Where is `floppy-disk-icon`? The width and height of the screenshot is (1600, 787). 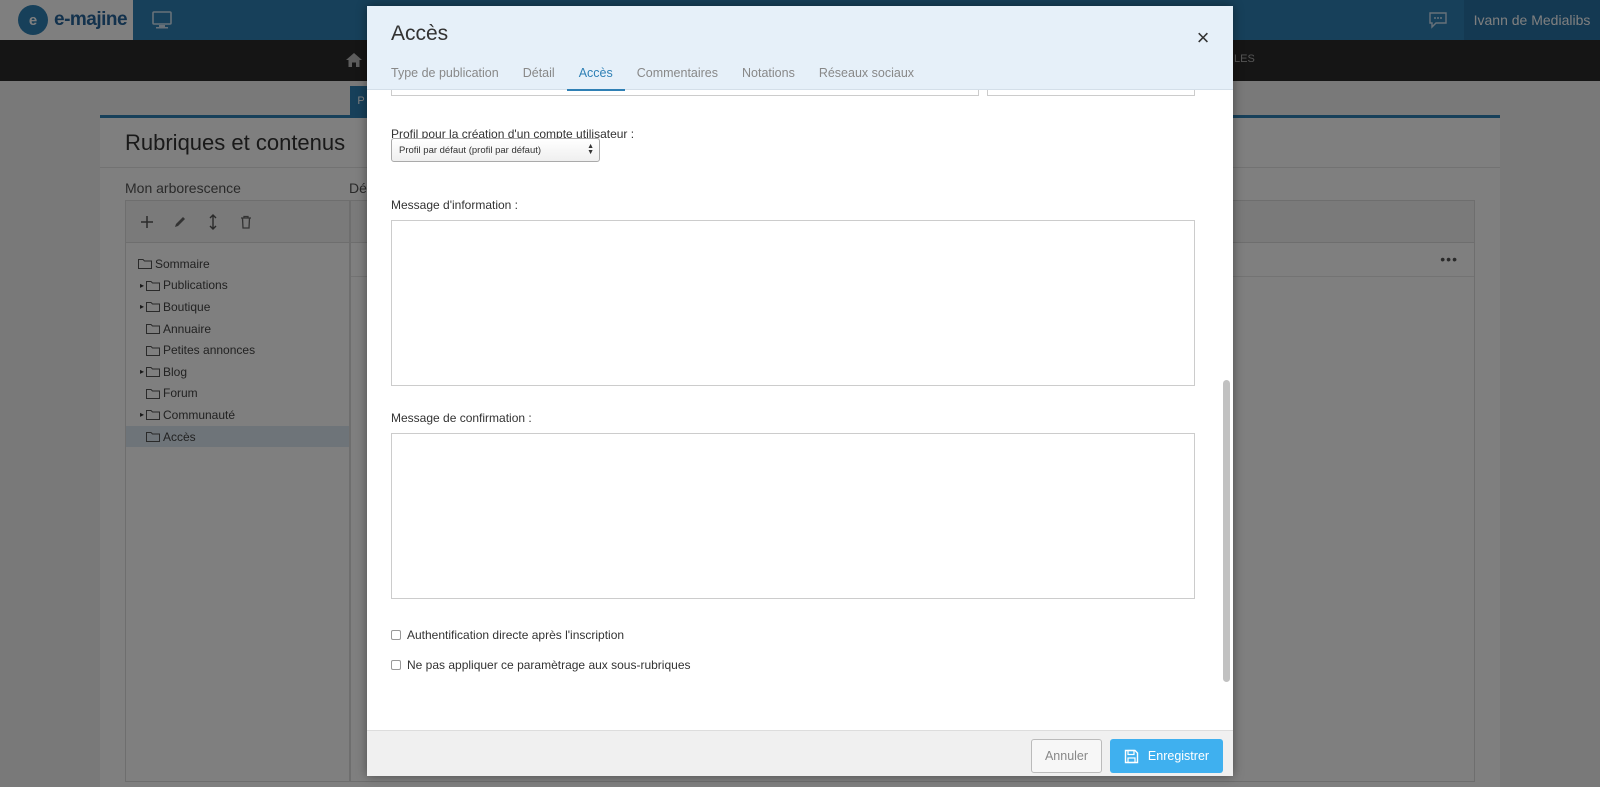
floppy-disk-icon is located at coordinates (1131, 756).